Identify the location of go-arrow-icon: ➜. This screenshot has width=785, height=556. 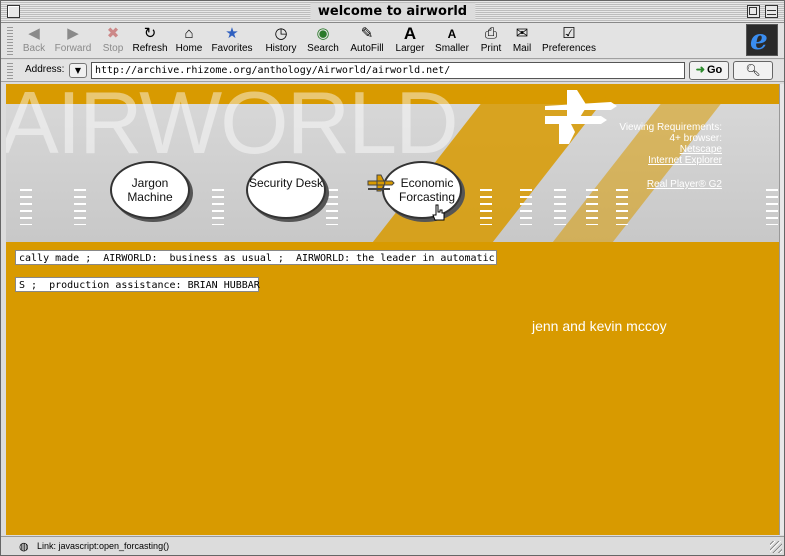
(700, 70).